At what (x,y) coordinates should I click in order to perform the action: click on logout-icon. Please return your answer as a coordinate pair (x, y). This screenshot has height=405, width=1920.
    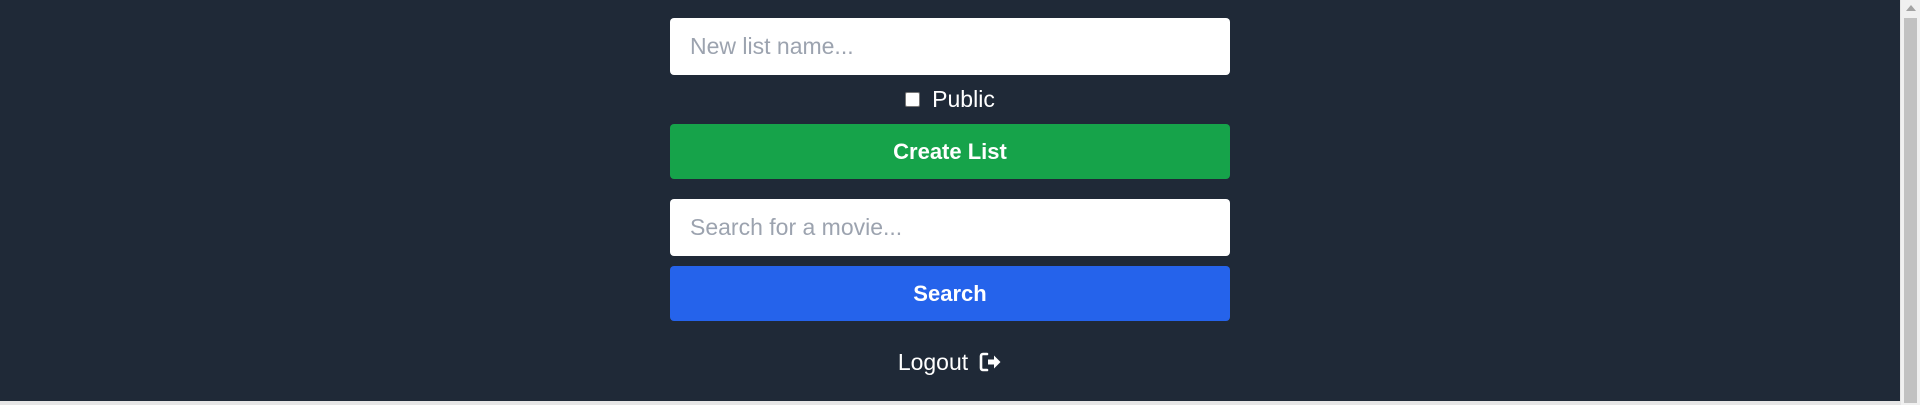
    Looking at the image, I should click on (990, 362).